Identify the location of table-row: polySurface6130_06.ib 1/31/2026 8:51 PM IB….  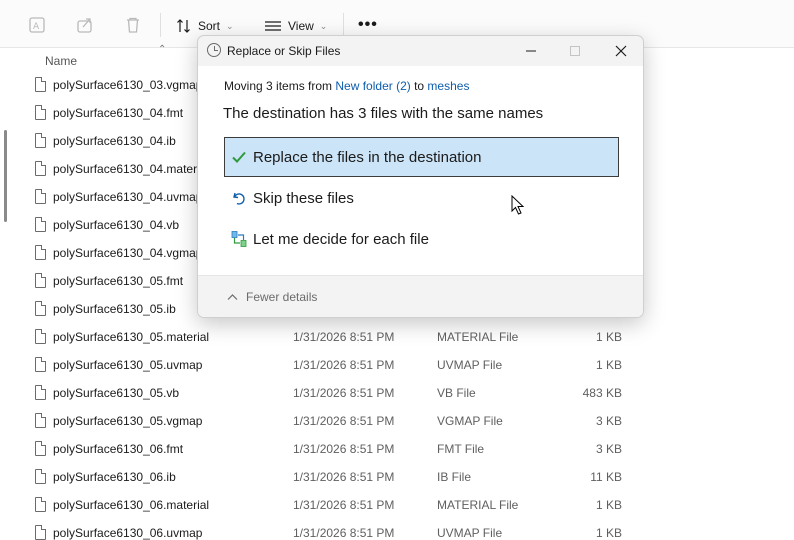
(397, 478).